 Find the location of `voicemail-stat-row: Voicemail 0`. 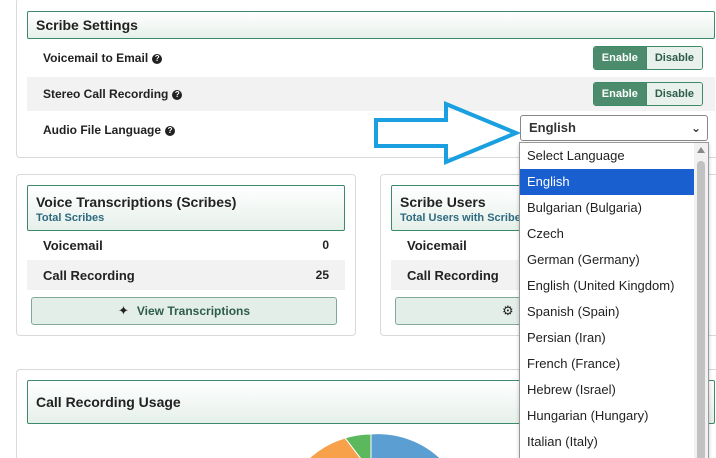

voicemail-stat-row: Voicemail 0 is located at coordinates (186, 245).